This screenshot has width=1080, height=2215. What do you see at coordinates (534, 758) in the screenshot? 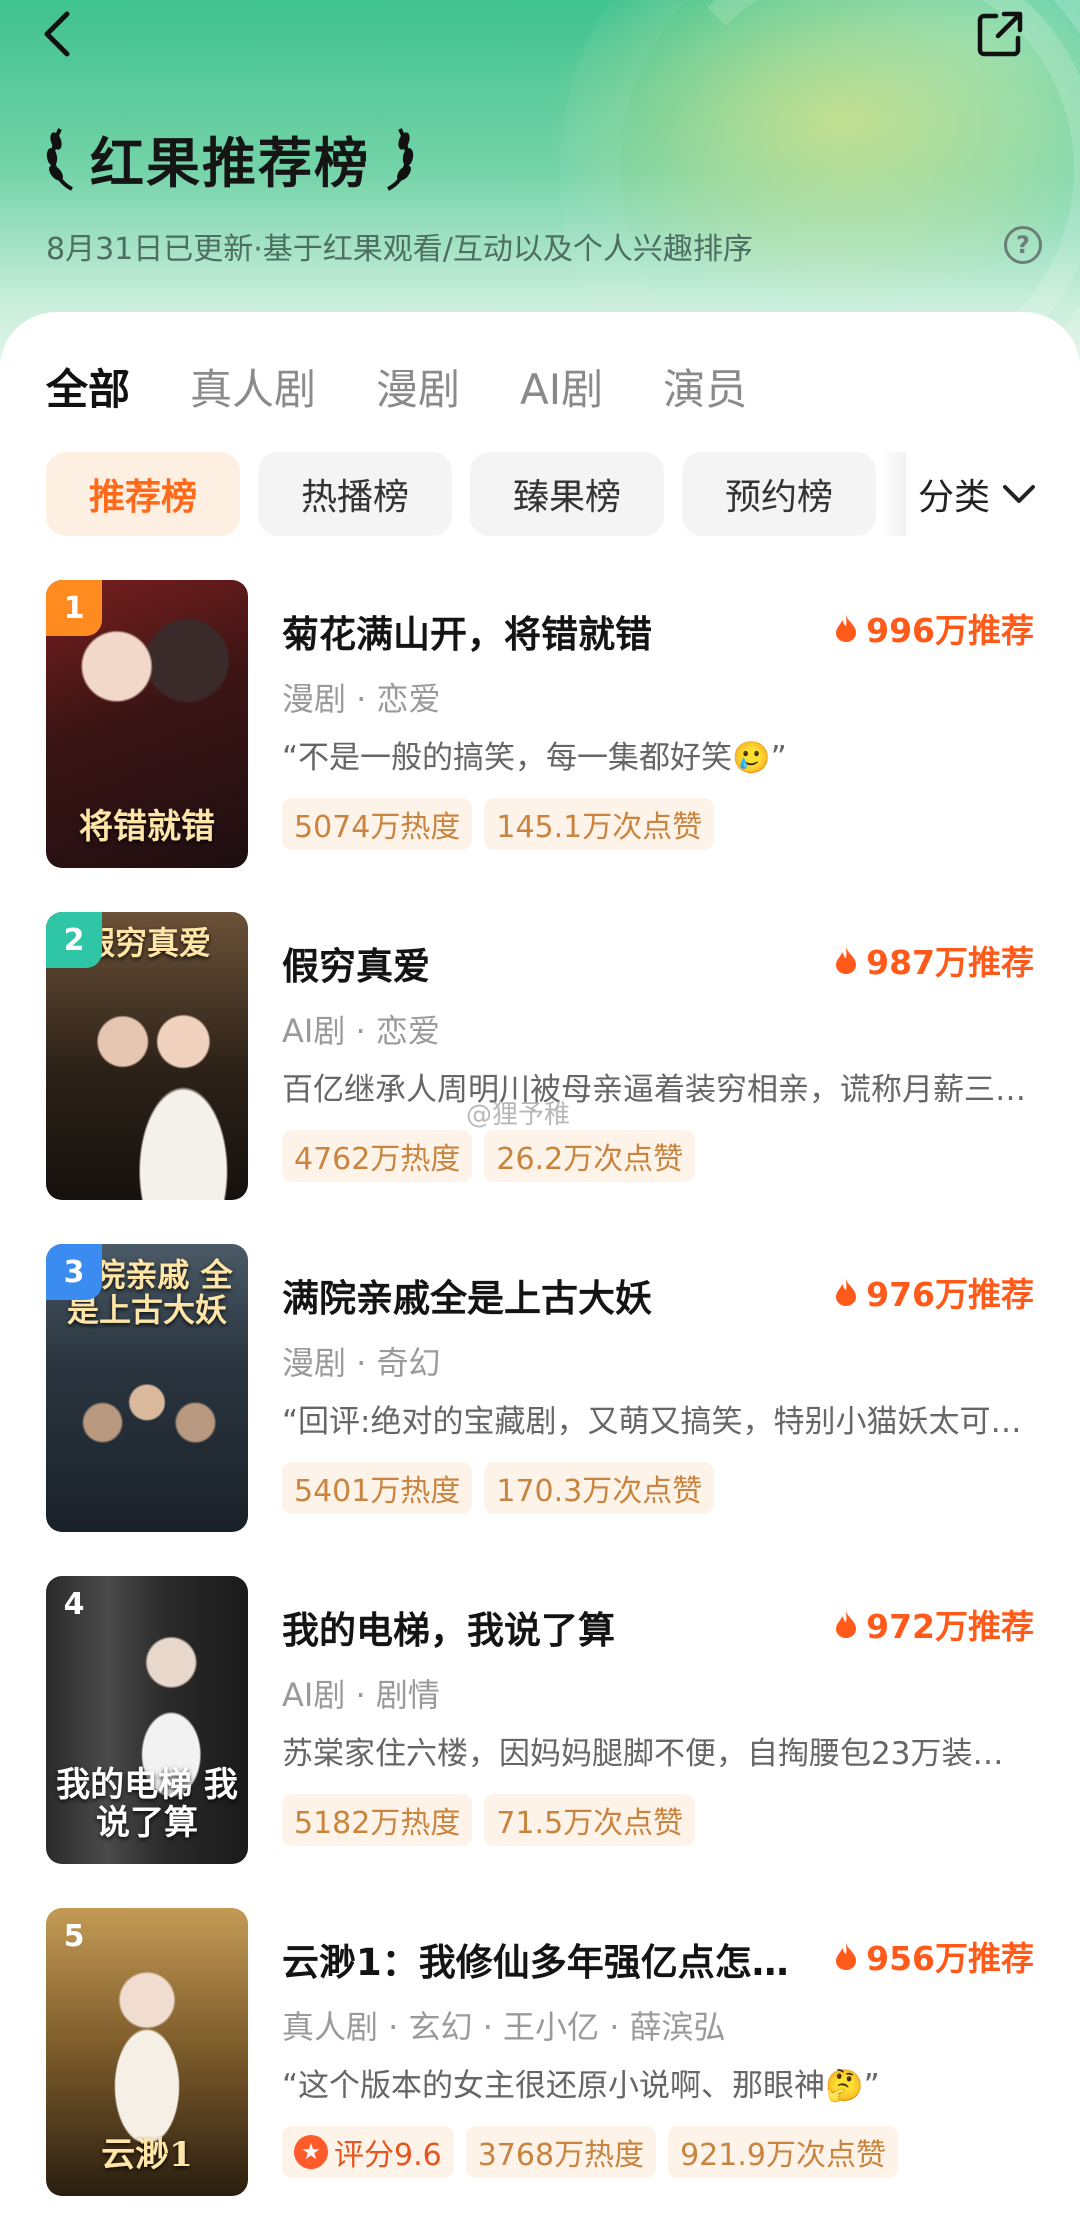
I see `description: “不是一般的搞笑，每一集都好笑🥲”` at bounding box center [534, 758].